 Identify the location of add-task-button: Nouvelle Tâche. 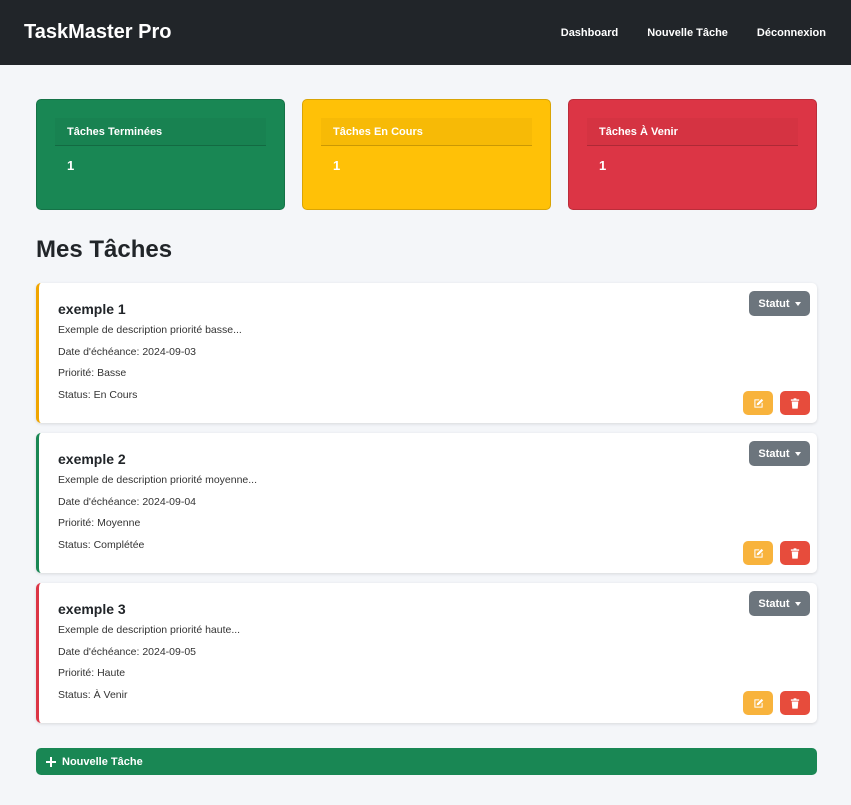
(426, 761).